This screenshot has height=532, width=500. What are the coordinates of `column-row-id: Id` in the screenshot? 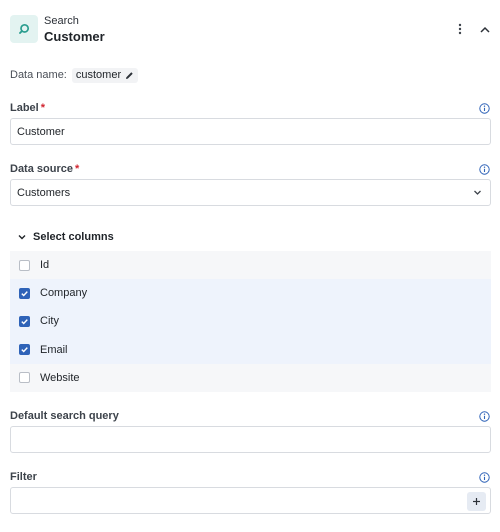 It's located at (250, 265).